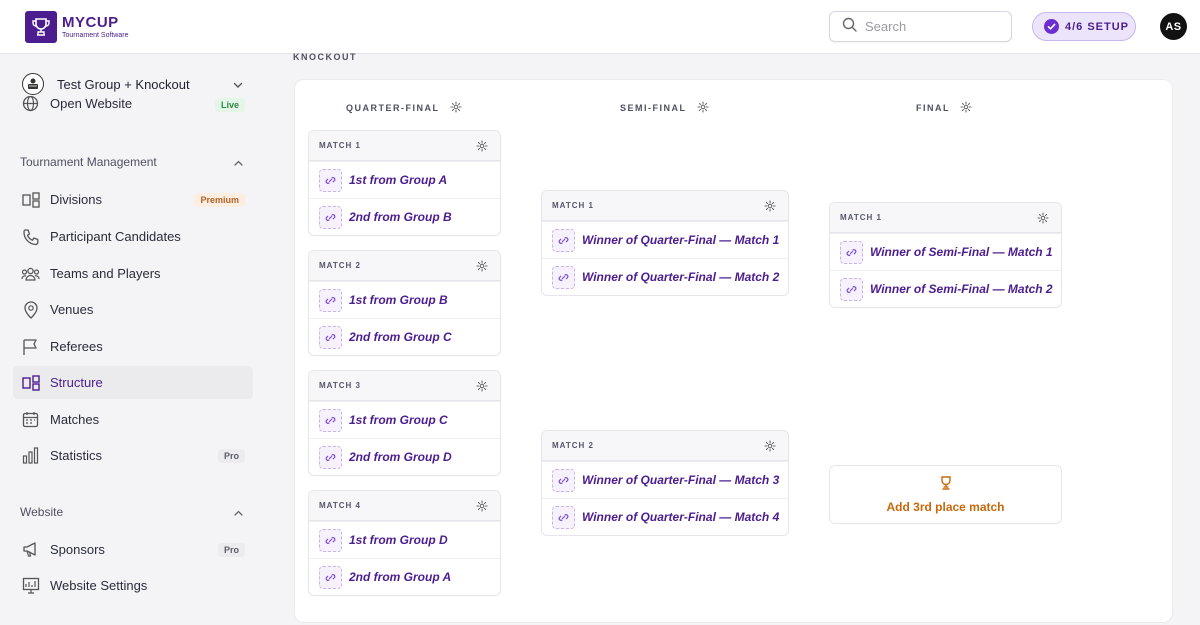 The image size is (1200, 625). I want to click on tournament-selector: Test Group + Knockout, so click(134, 84).